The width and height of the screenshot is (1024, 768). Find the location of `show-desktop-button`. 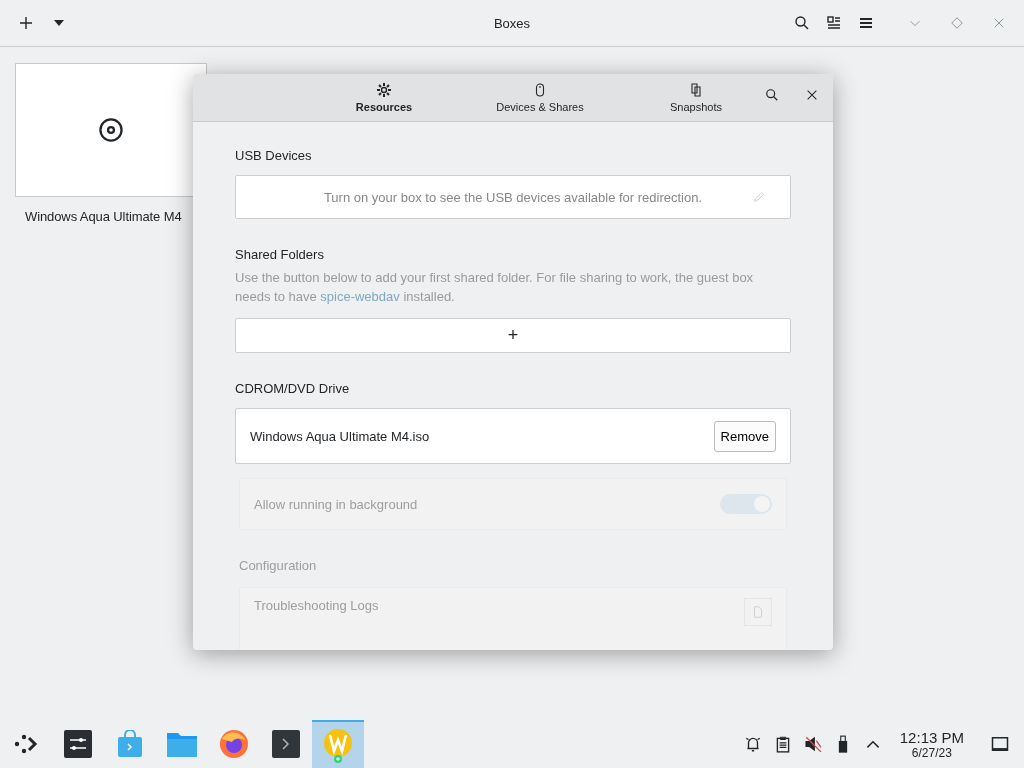

show-desktop-button is located at coordinates (1000, 744).